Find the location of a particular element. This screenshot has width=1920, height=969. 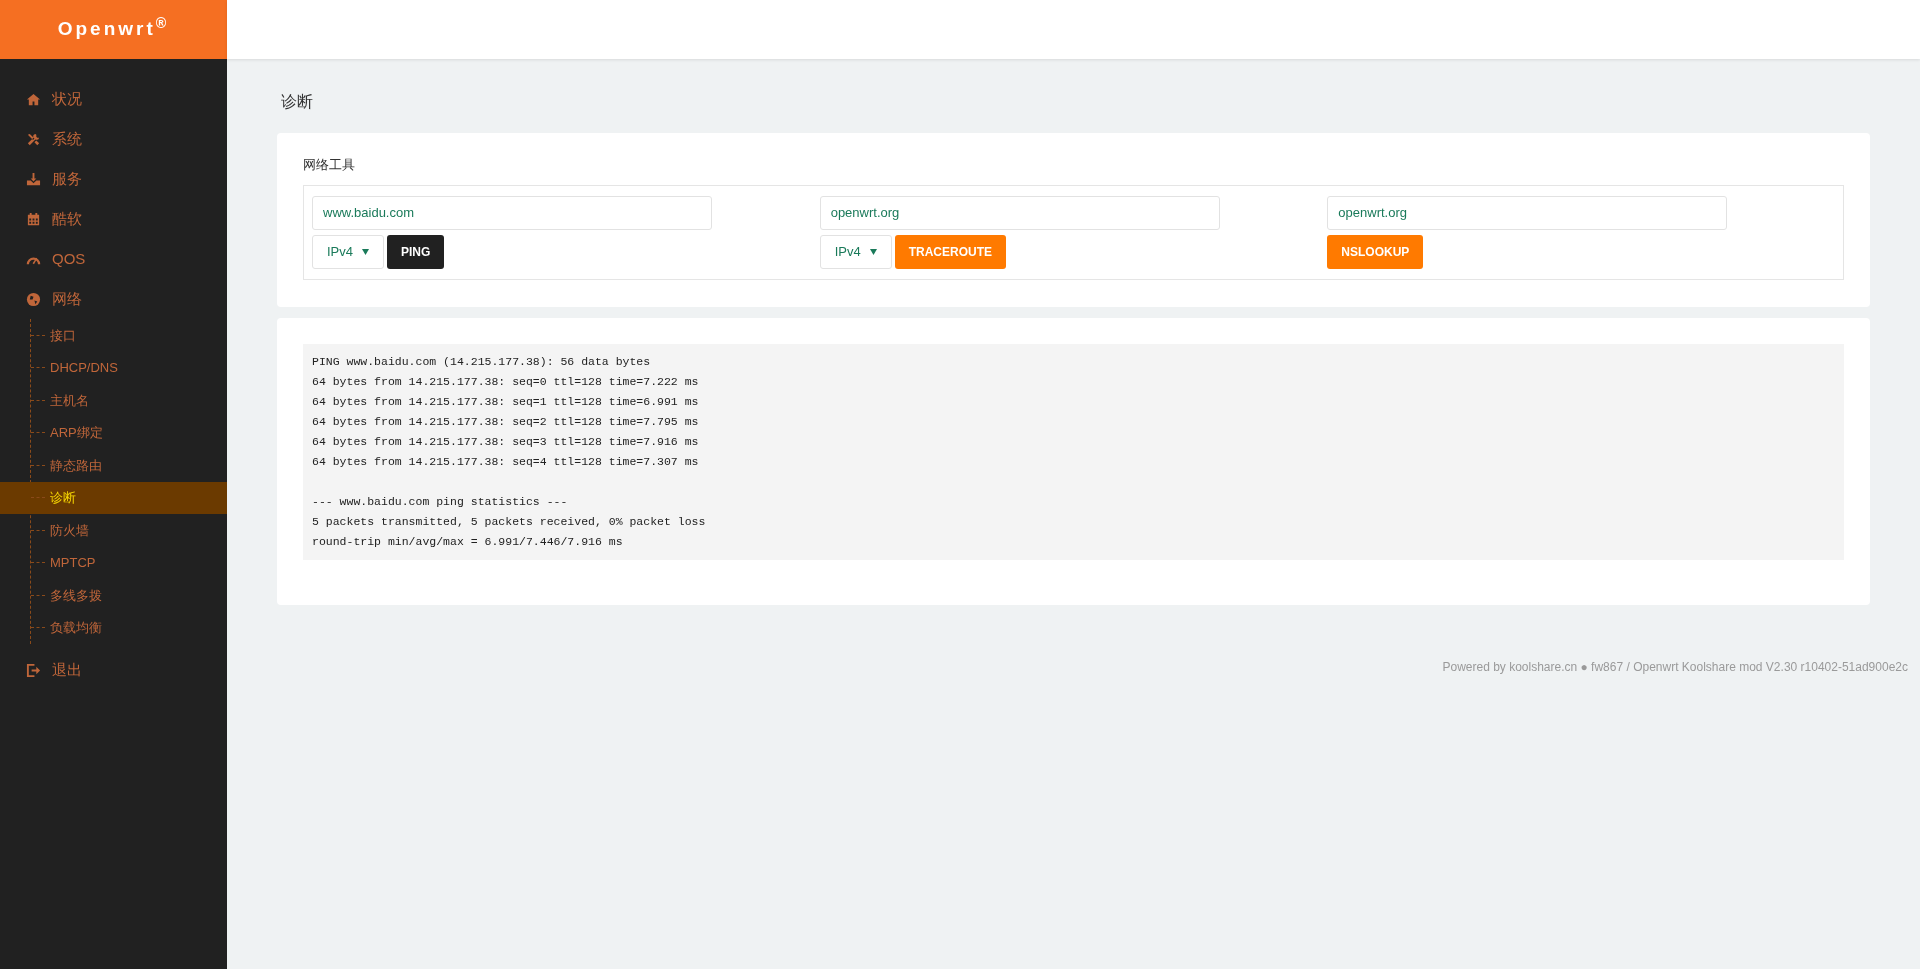

sidebar-subitem: 接口 is located at coordinates (113, 335).